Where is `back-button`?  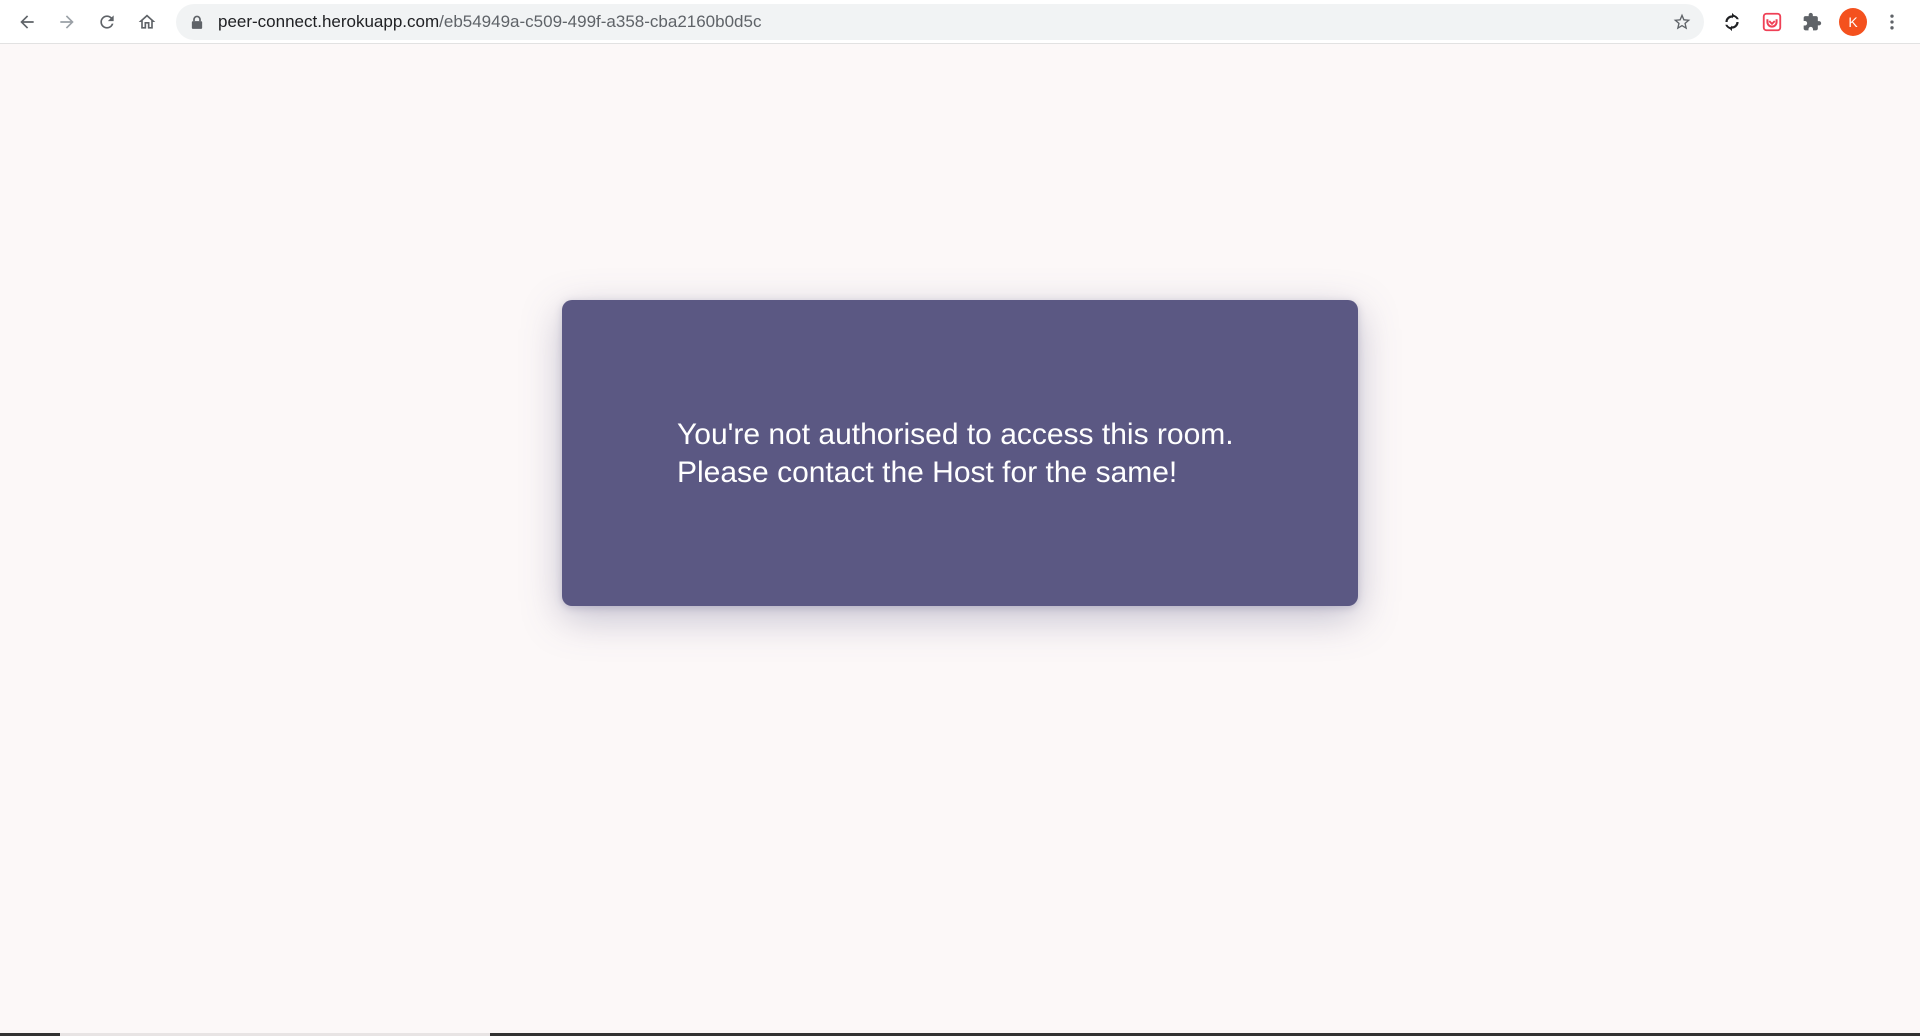 back-button is located at coordinates (27, 22).